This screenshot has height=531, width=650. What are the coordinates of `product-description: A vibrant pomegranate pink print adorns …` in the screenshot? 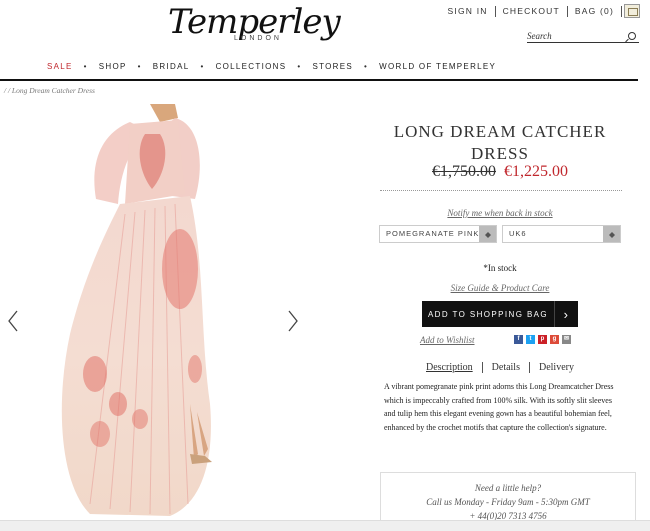 It's located at (499, 407).